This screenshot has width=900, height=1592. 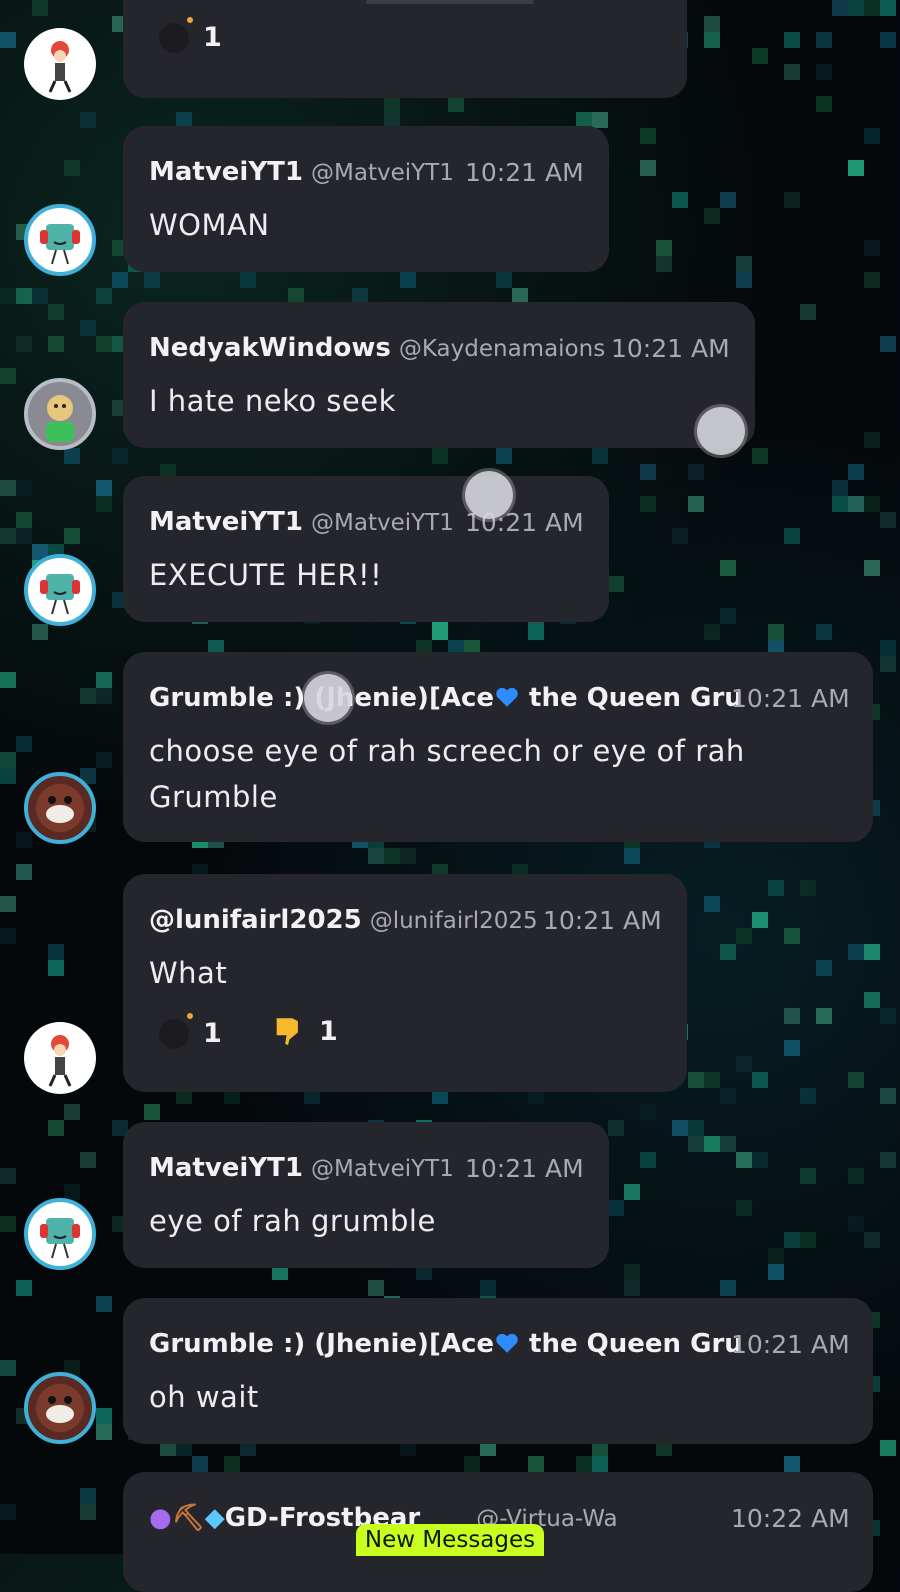 What do you see at coordinates (502, 349) in the screenshot?
I see `author-handle: @Kaydenamaions` at bounding box center [502, 349].